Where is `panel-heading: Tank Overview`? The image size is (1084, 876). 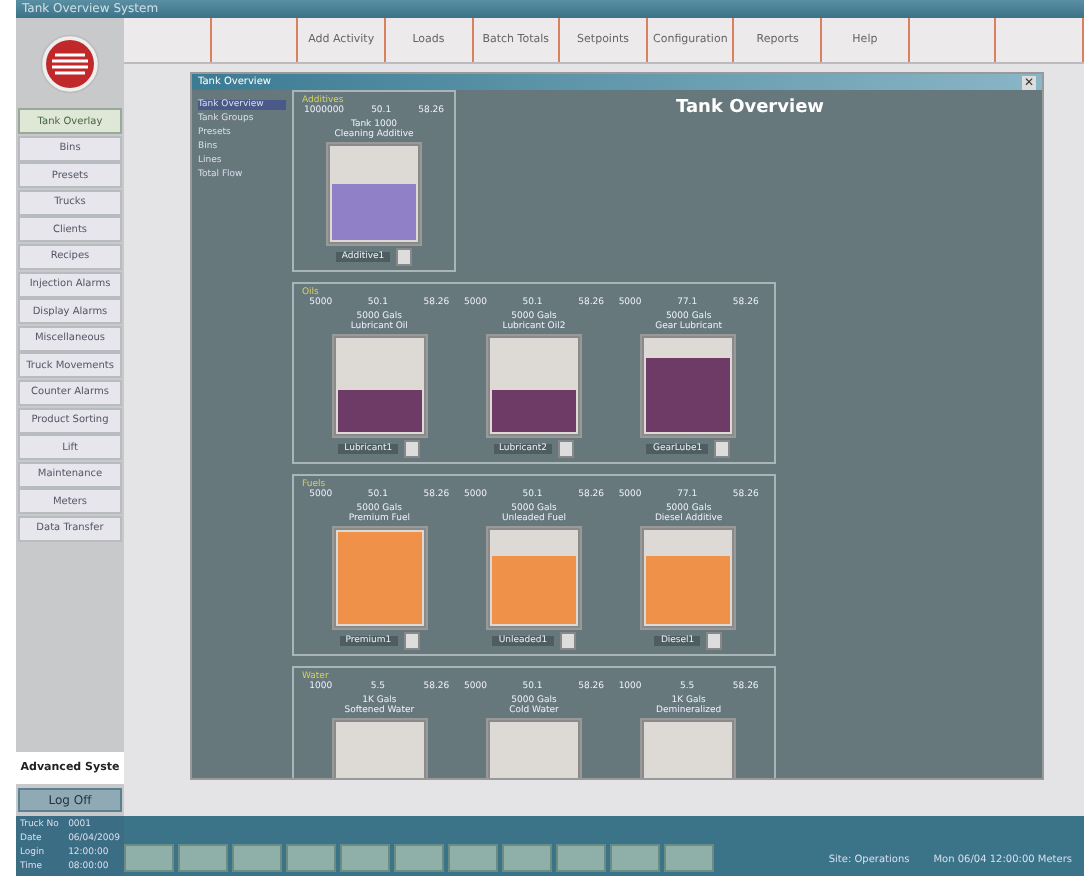 panel-heading: Tank Overview is located at coordinates (749, 107).